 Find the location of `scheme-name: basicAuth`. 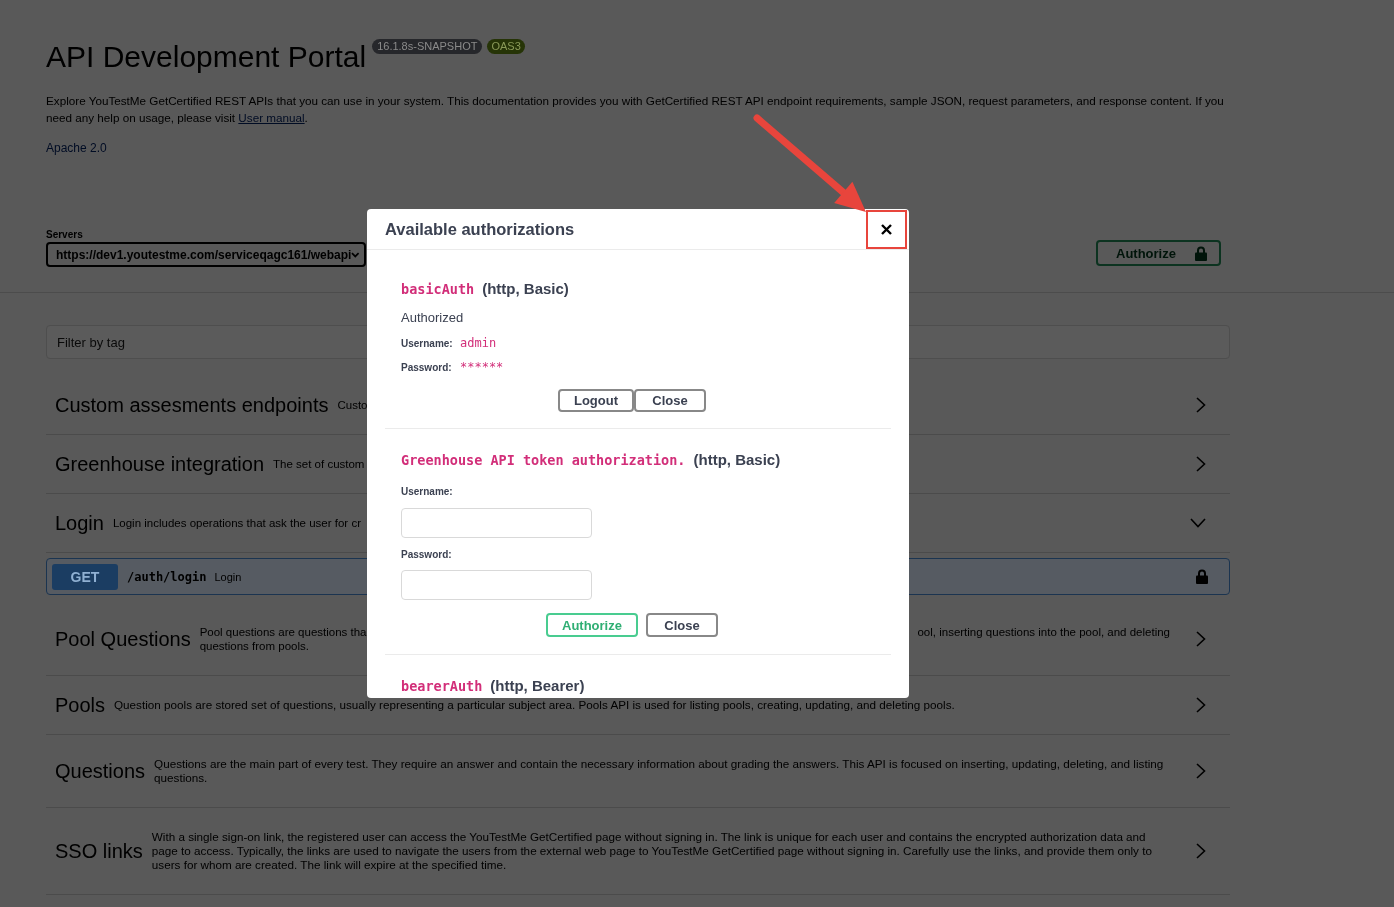

scheme-name: basicAuth is located at coordinates (438, 289).